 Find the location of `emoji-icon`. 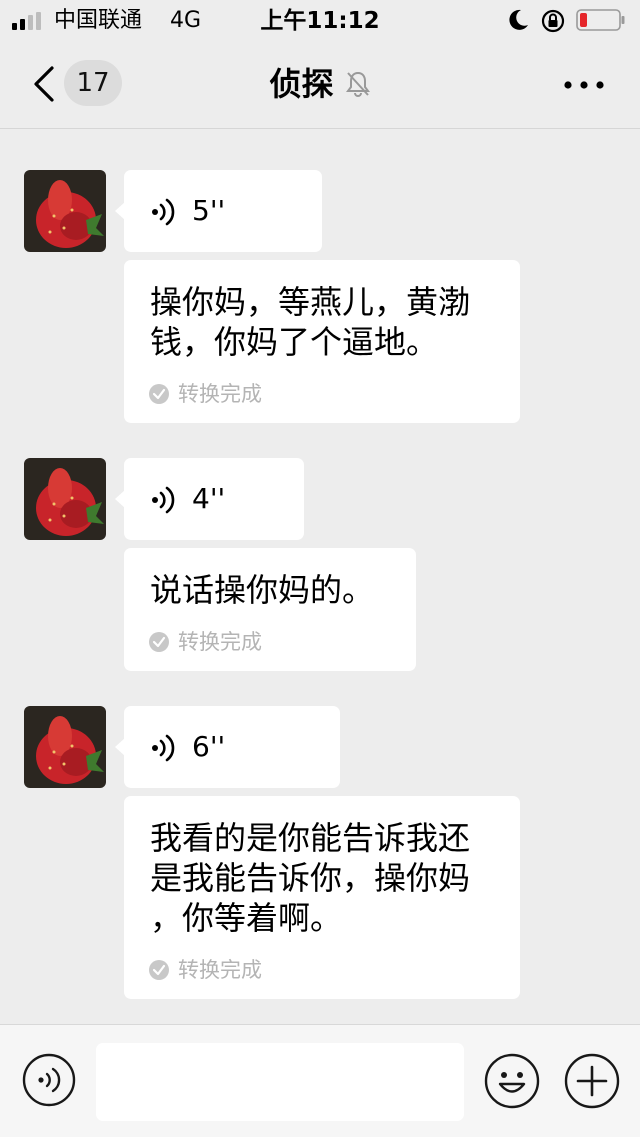

emoji-icon is located at coordinates (512, 1081).